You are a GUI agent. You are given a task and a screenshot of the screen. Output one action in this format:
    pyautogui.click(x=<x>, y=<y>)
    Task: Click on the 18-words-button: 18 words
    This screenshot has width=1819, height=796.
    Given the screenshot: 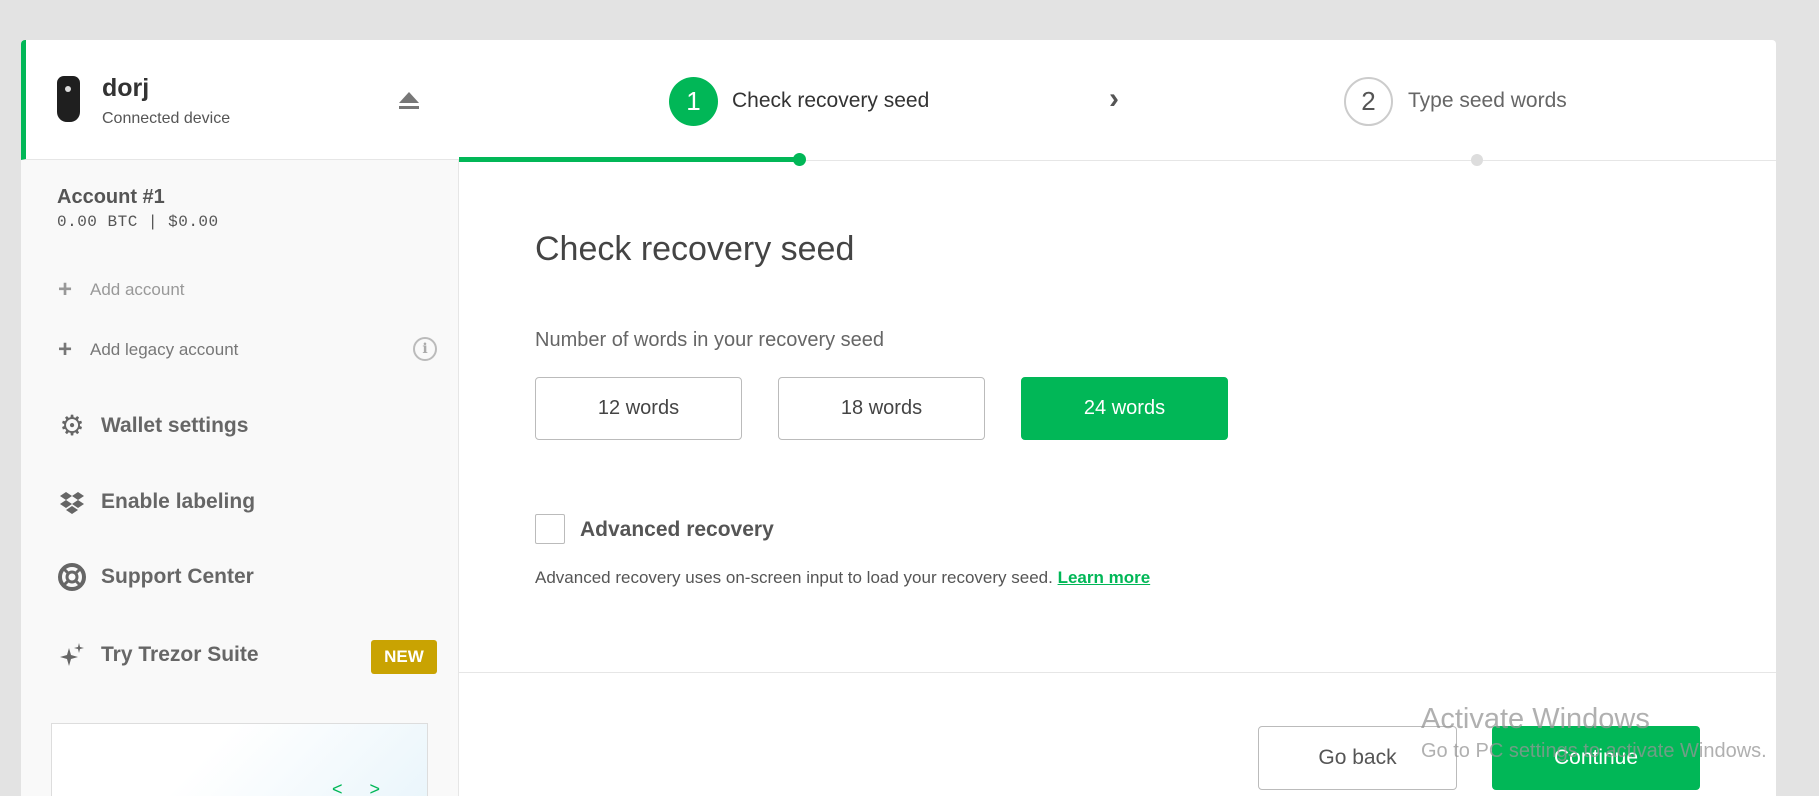 What is the action you would take?
    pyautogui.click(x=881, y=408)
    